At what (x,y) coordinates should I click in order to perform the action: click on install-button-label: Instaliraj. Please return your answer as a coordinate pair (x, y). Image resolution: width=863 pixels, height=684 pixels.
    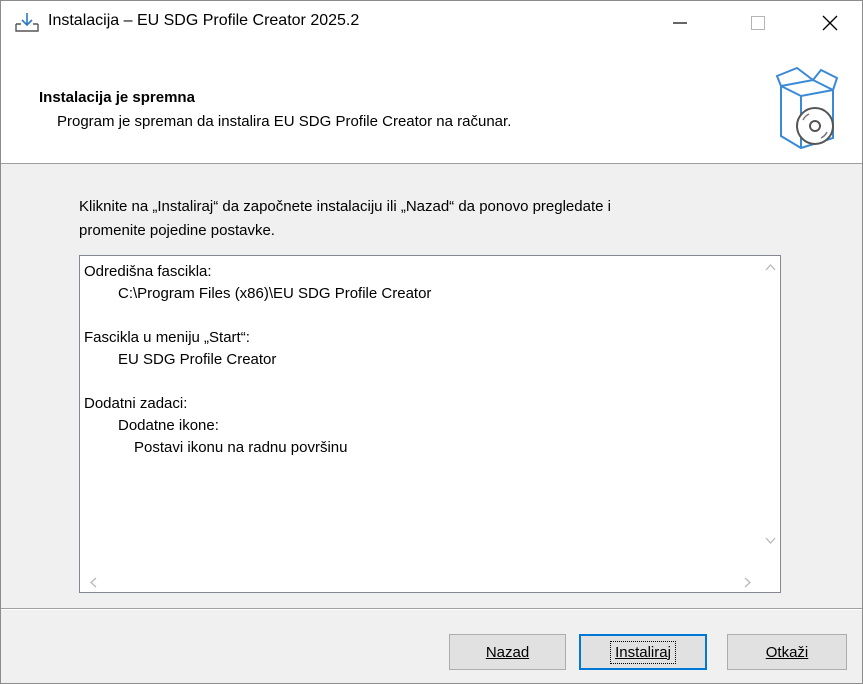
    Looking at the image, I should click on (643, 652).